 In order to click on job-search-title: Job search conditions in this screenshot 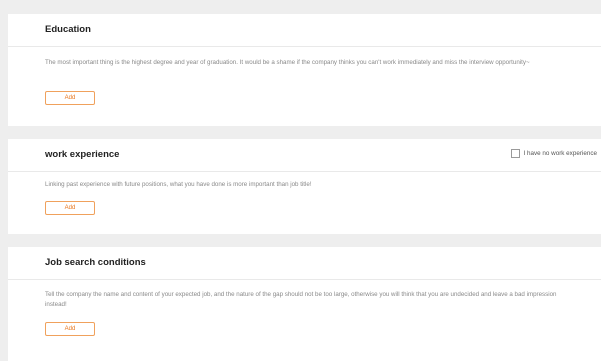, I will do `click(95, 262)`.